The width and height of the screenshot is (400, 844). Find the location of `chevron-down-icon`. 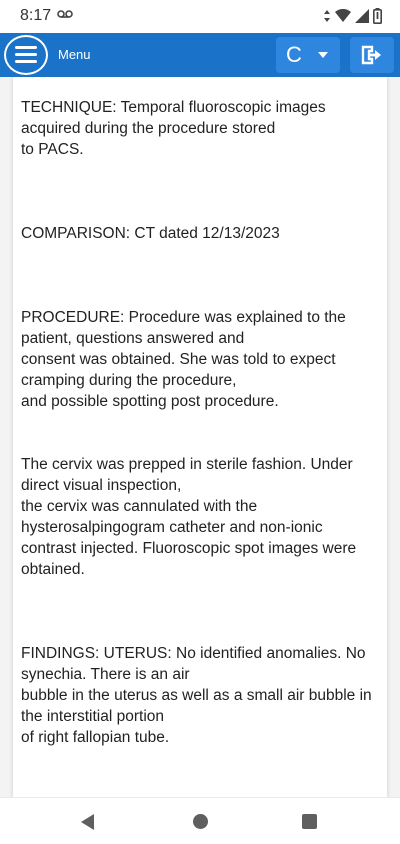

chevron-down-icon is located at coordinates (323, 55).